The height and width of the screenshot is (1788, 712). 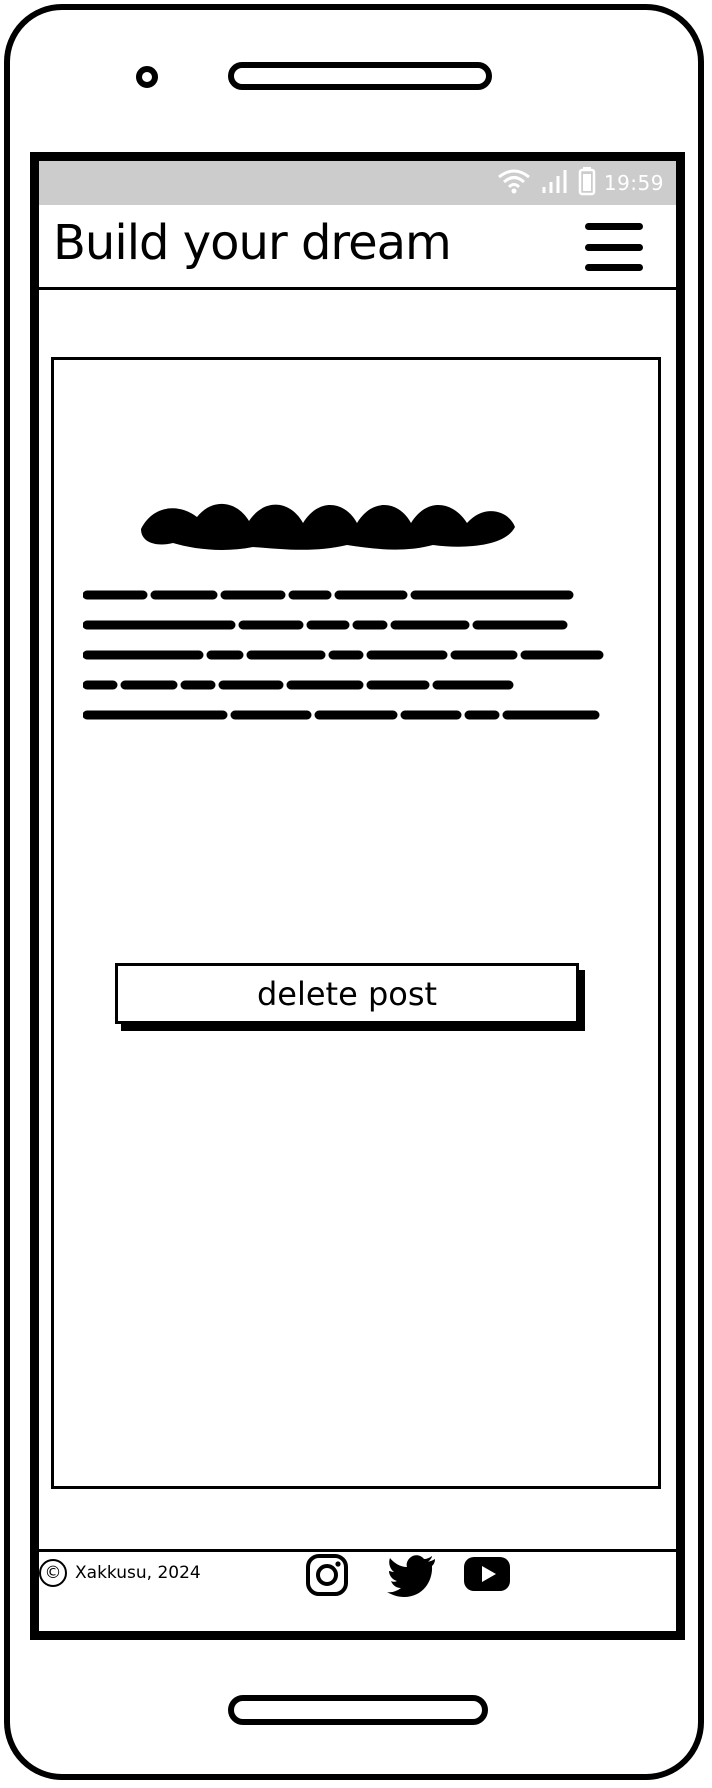 I want to click on delete-button-wrapper: delete post, so click(x=350, y=997).